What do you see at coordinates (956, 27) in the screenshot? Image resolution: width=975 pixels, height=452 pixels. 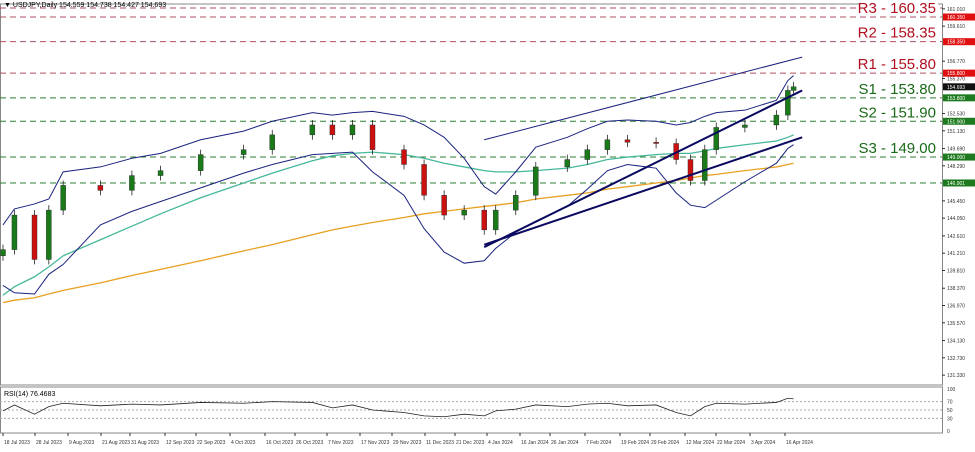 I see `price-tick-label: 159.610` at bounding box center [956, 27].